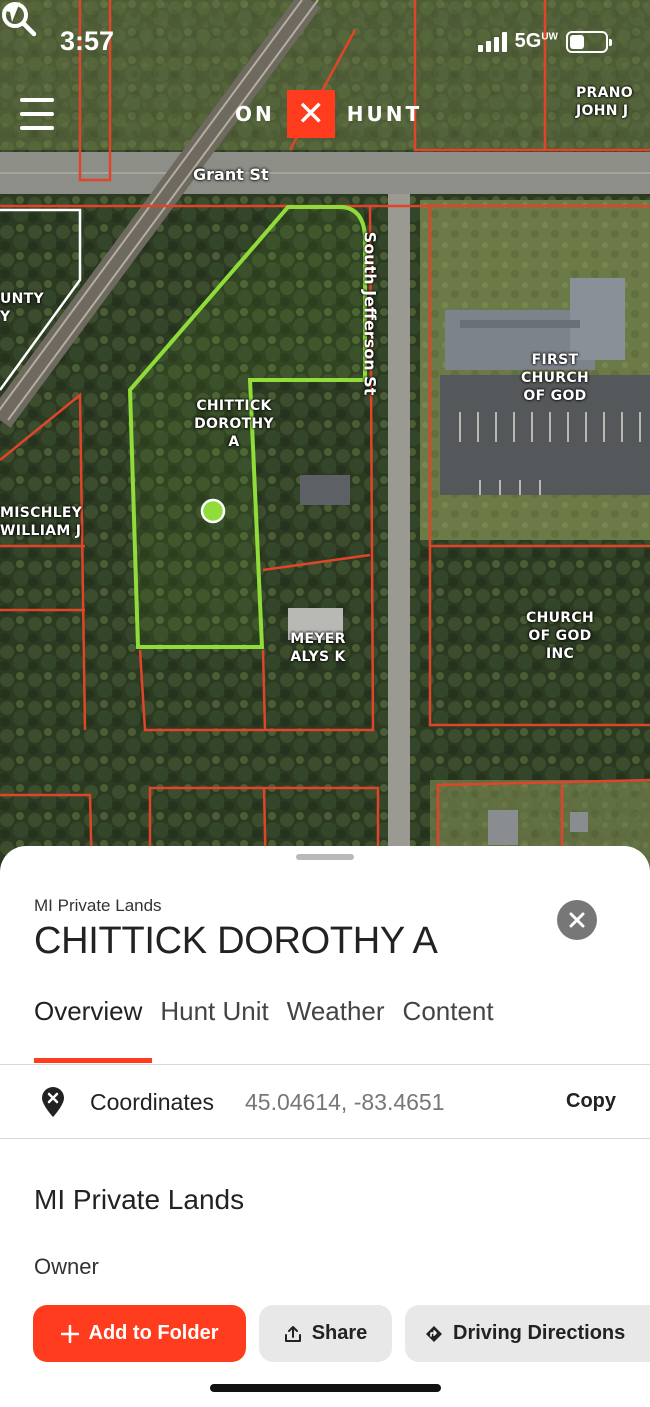 The width and height of the screenshot is (650, 1407). I want to click on coordinates-divider, so click(325, 1138).